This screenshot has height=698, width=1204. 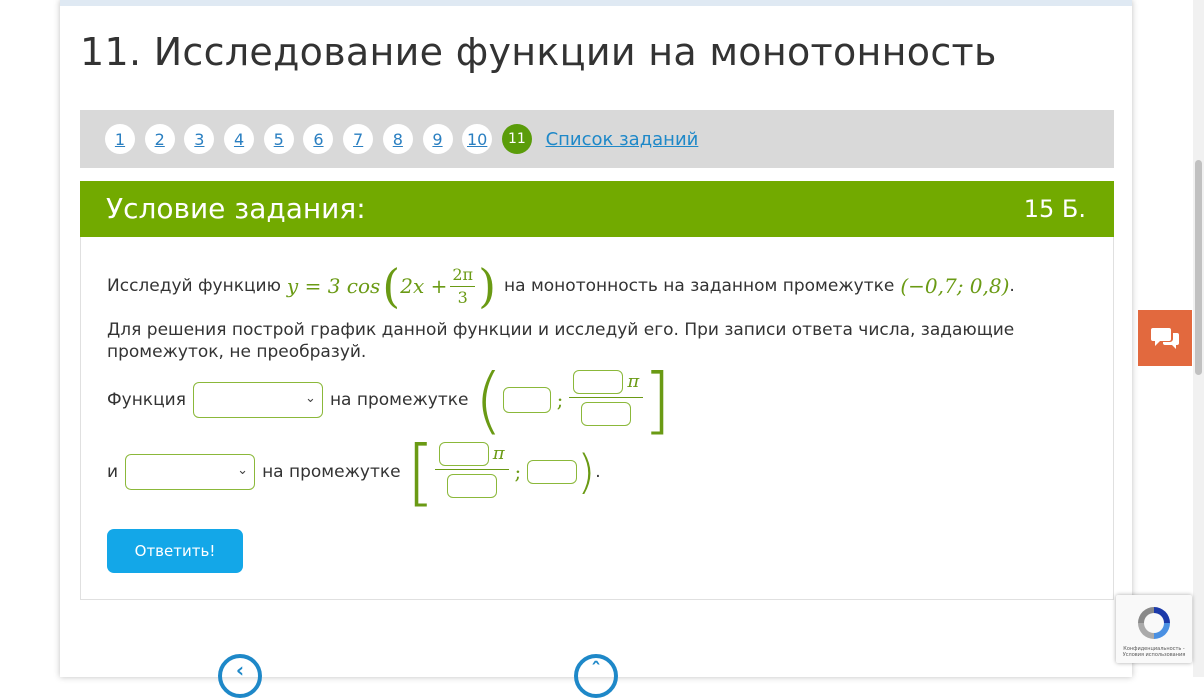 What do you see at coordinates (597, 209) in the screenshot?
I see `task-header: Условие задания: 15 Б.` at bounding box center [597, 209].